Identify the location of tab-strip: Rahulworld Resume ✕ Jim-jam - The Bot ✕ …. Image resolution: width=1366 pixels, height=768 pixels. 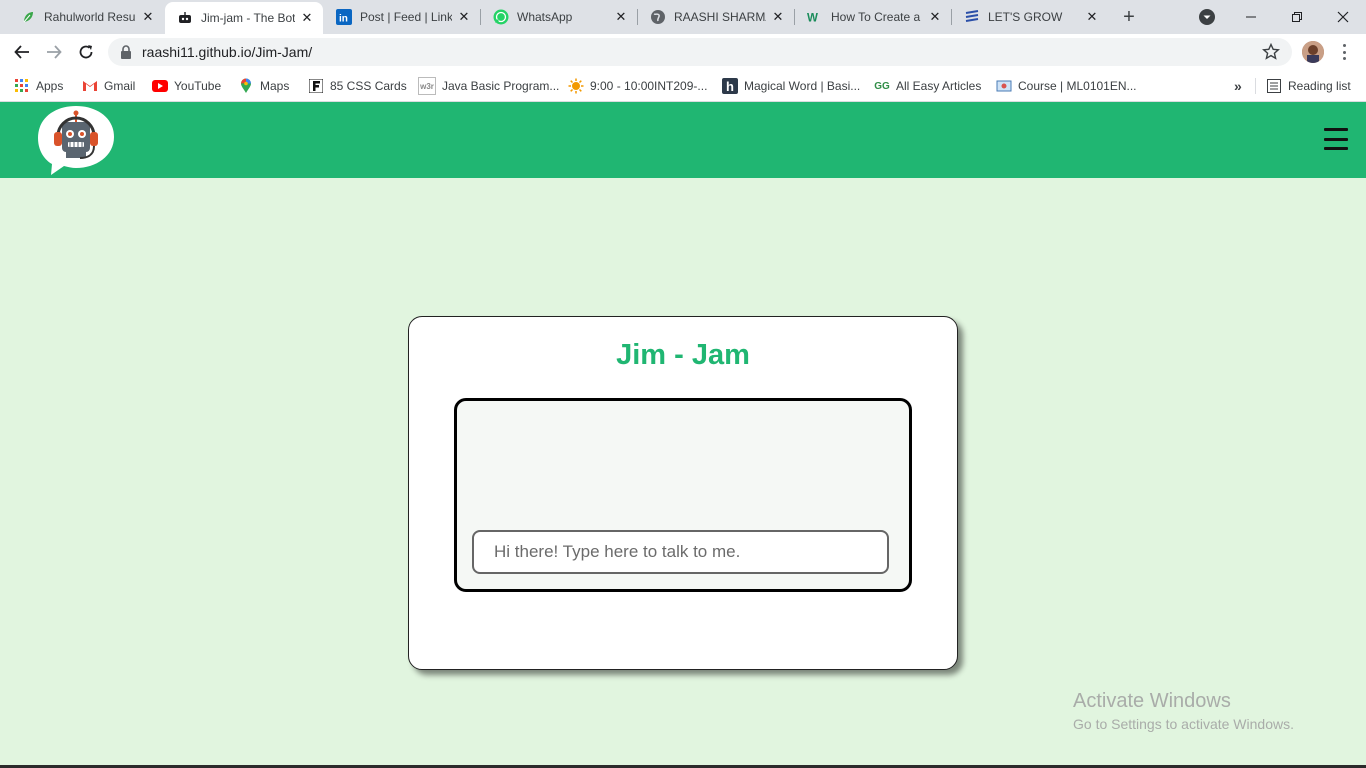
(683, 17).